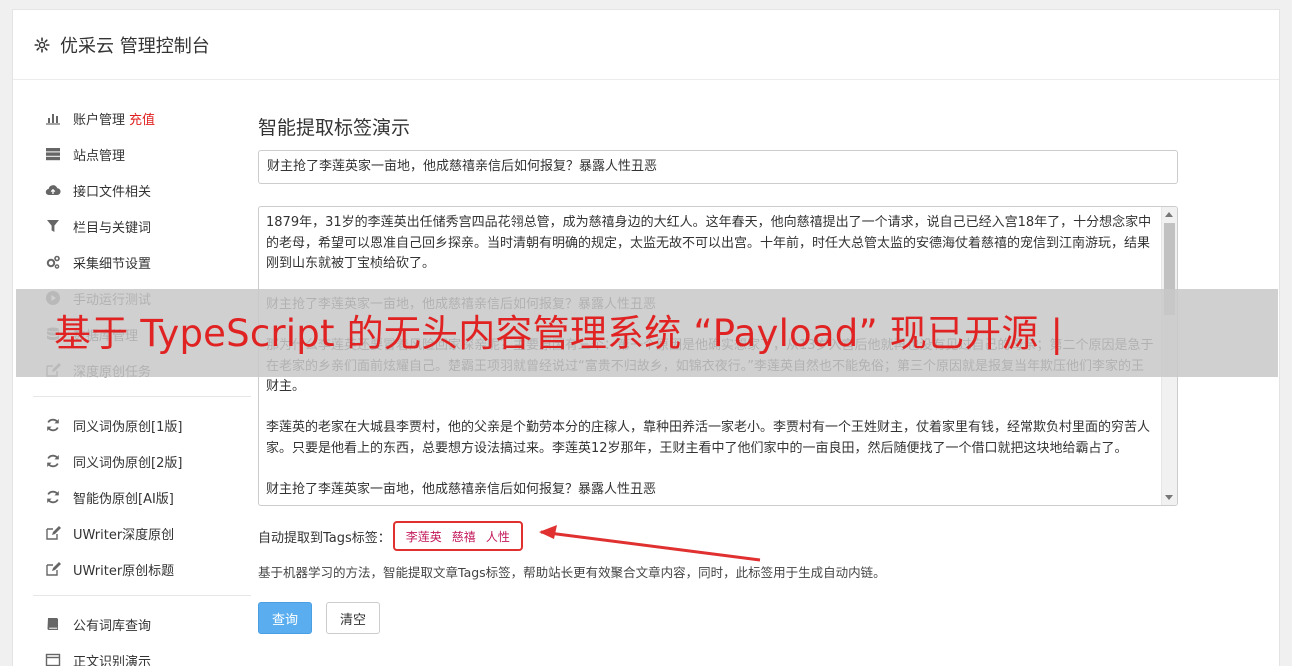 This screenshot has width=1292, height=666. I want to click on tag-item: 人性, so click(498, 536).